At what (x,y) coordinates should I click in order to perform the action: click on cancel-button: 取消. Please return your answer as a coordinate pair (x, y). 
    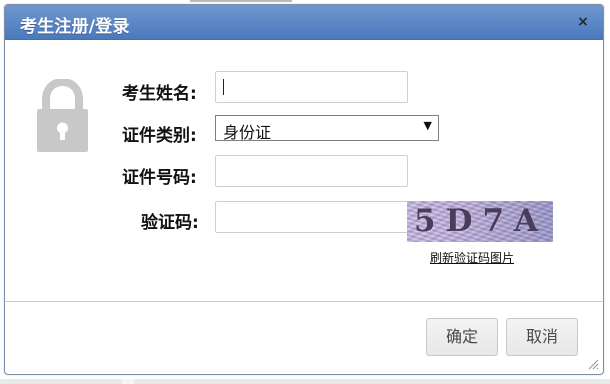
    Looking at the image, I should click on (542, 337).